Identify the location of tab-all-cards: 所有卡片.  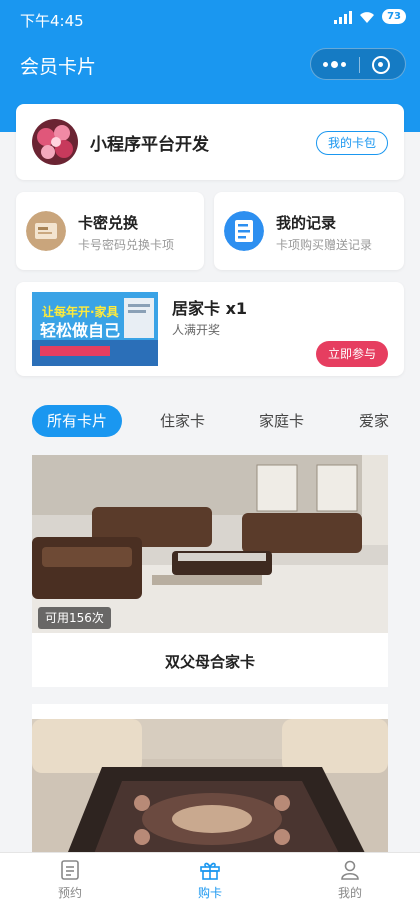
(77, 421).